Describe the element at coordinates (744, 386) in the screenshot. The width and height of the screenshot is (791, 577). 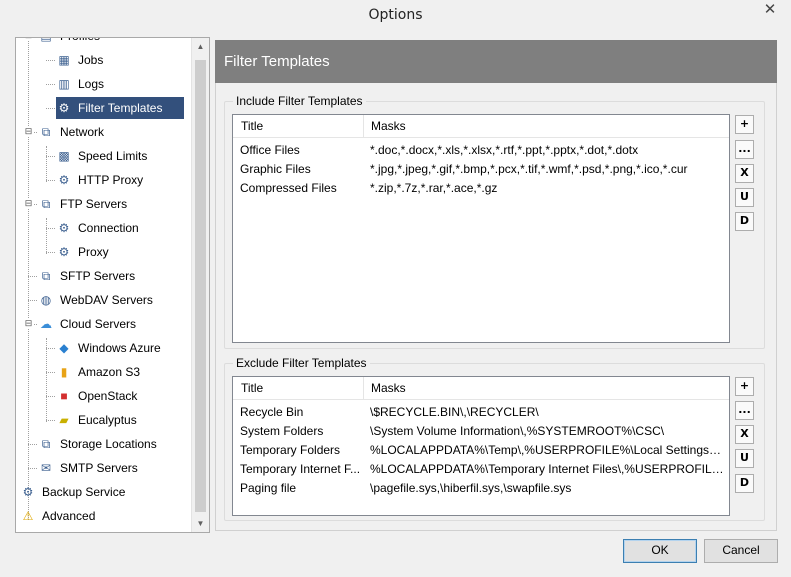
I see `exclude-add-button: +` at that location.